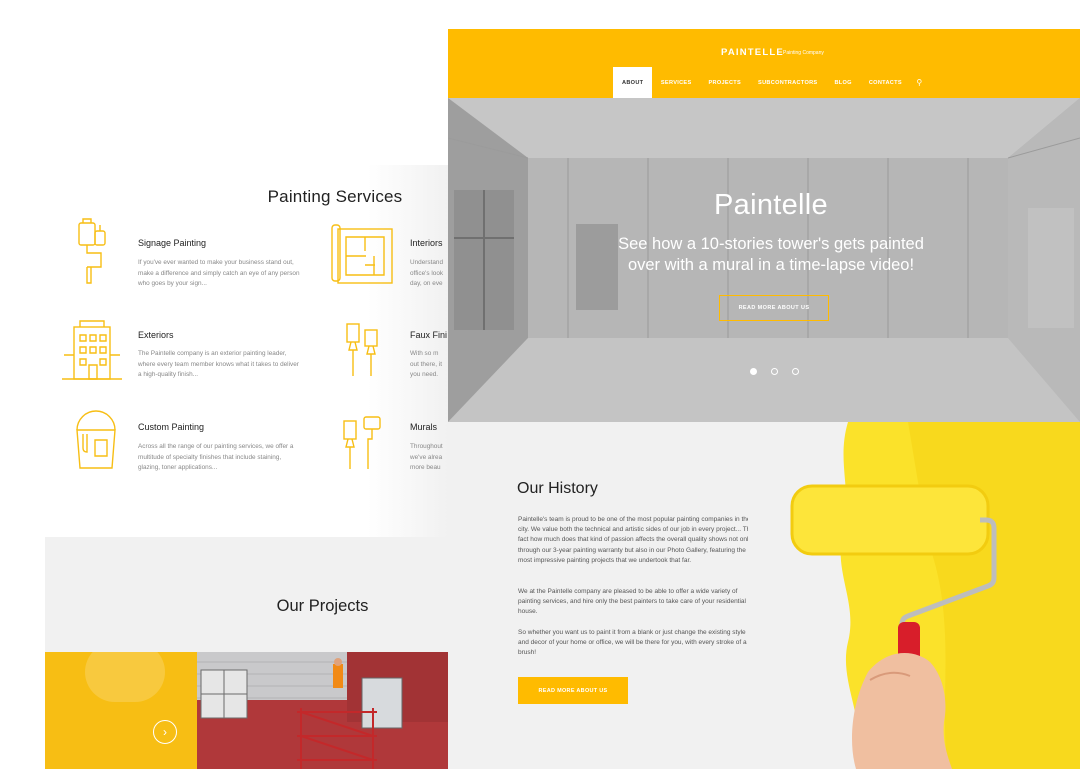 Image resolution: width=1080 pixels, height=769 pixels. What do you see at coordinates (771, 205) in the screenshot?
I see `hero-title: Paintelle` at bounding box center [771, 205].